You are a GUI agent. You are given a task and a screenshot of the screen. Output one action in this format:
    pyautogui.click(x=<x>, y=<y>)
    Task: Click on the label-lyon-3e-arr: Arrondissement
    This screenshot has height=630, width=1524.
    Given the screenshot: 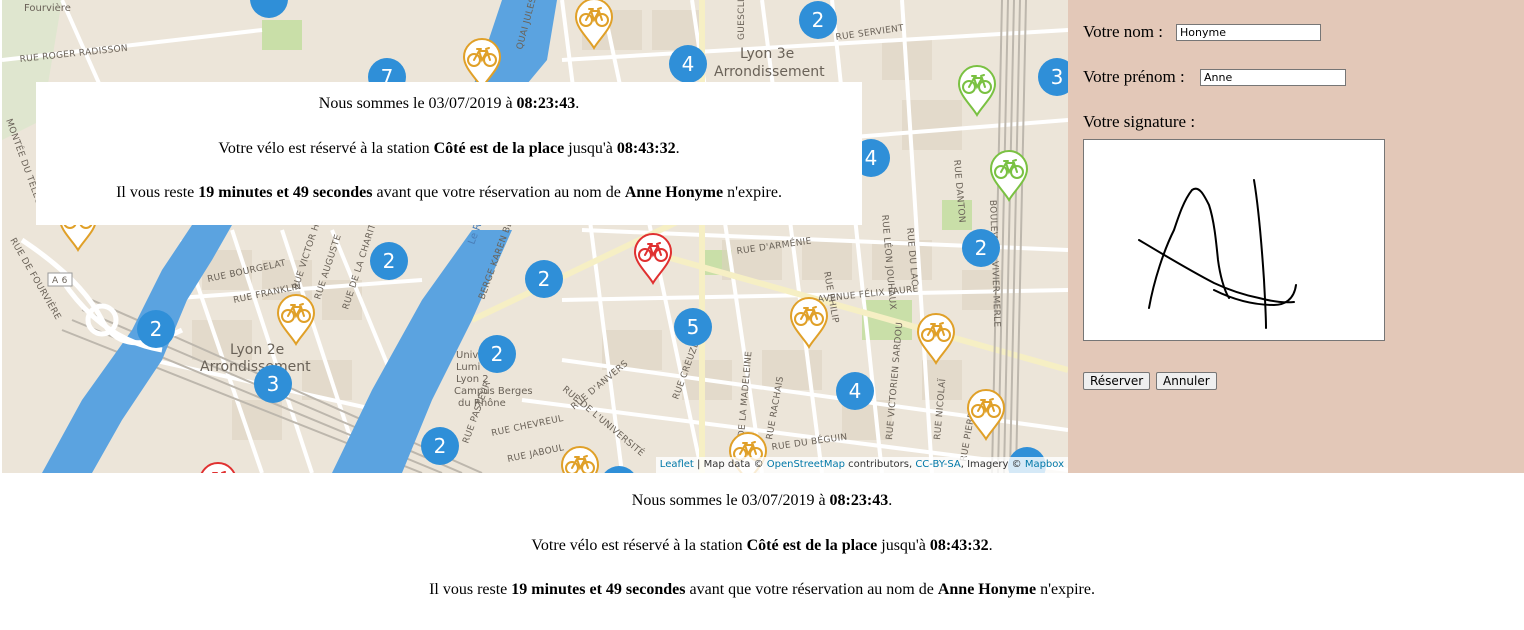 What is the action you would take?
    pyautogui.click(x=769, y=72)
    